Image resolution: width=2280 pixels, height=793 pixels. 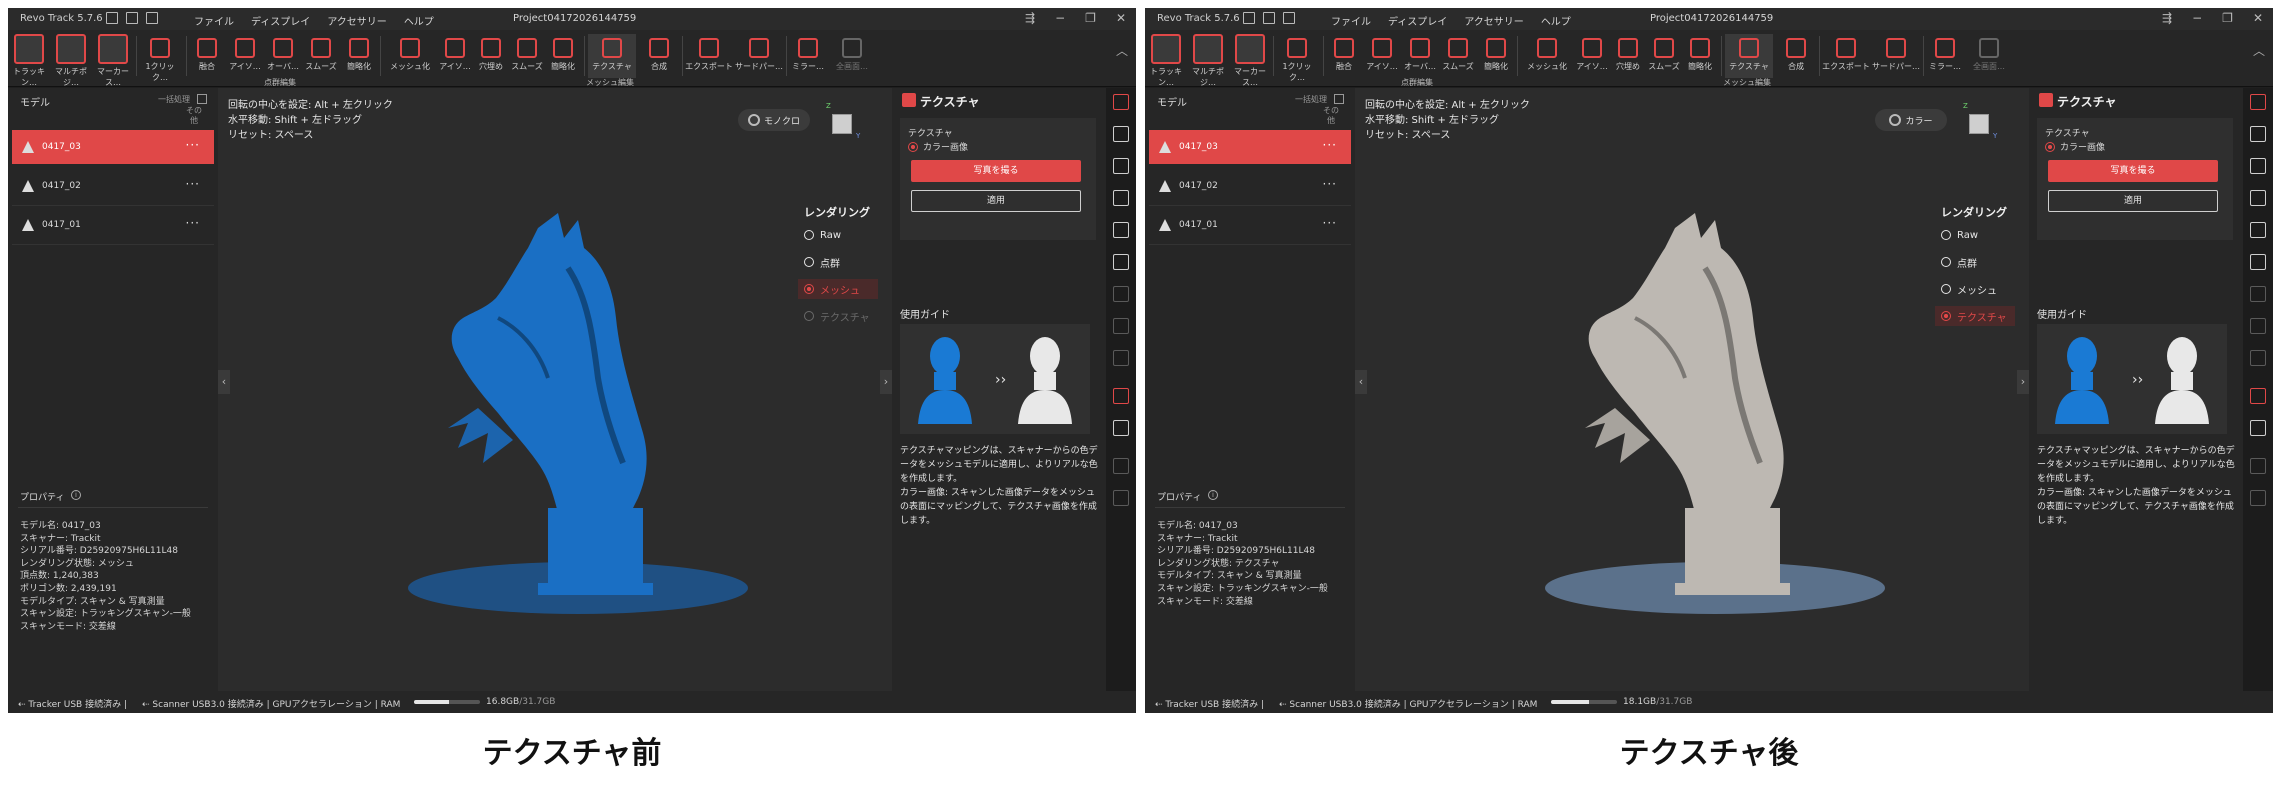 I want to click on maximize-icon: ❐, so click(x=2227, y=18).